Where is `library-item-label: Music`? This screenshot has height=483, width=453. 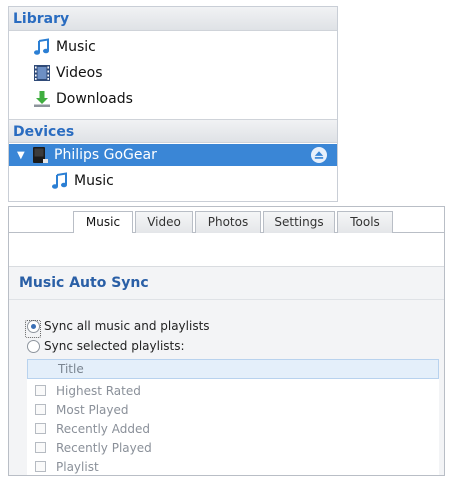
library-item-label: Music is located at coordinates (76, 47).